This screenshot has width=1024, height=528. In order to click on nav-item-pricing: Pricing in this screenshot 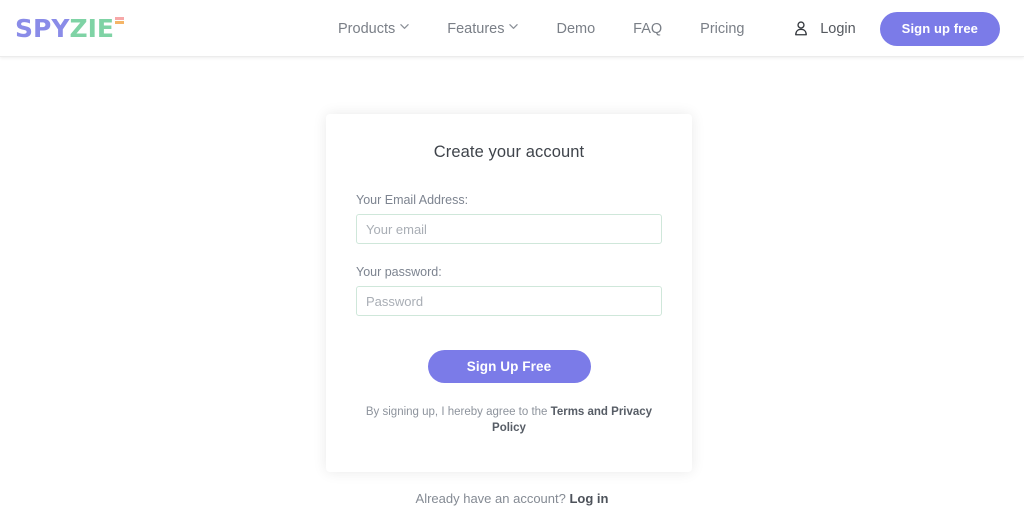, I will do `click(722, 29)`.